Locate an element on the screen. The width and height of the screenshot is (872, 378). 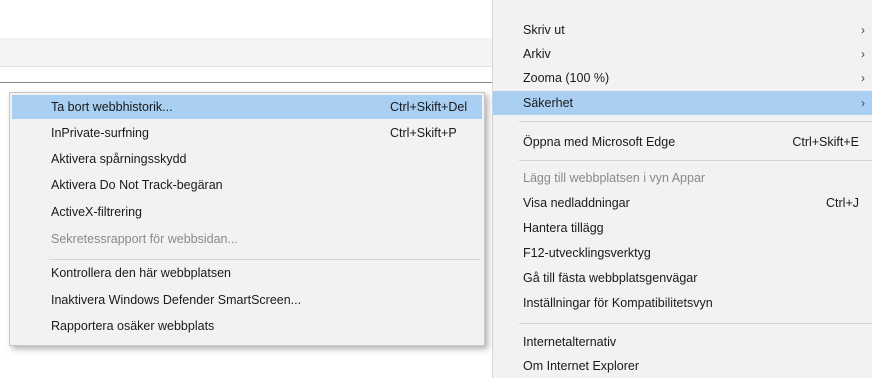
menu-item-about-ie: Om Internet Explorer is located at coordinates (682, 366).